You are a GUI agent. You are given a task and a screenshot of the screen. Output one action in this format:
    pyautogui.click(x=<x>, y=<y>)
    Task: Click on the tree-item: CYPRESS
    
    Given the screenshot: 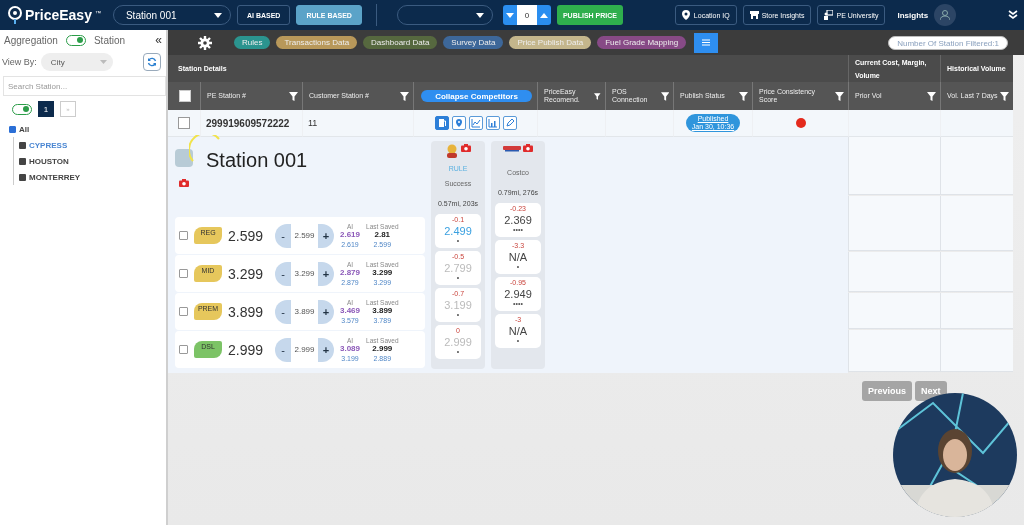 What is the action you would take?
    pyautogui.click(x=48, y=145)
    